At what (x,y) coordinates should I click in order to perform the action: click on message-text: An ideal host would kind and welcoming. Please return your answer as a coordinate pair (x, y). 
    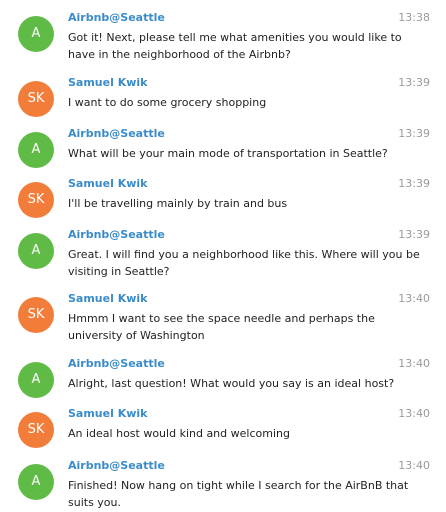
    Looking at the image, I should click on (179, 433).